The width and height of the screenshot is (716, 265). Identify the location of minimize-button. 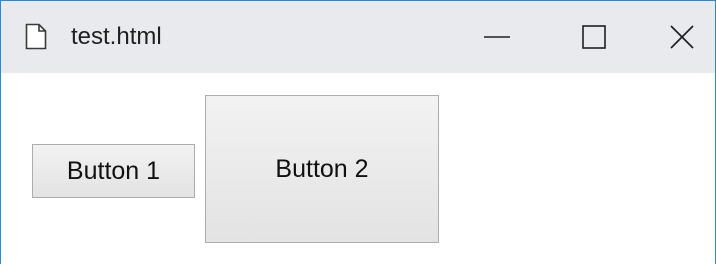
(497, 37).